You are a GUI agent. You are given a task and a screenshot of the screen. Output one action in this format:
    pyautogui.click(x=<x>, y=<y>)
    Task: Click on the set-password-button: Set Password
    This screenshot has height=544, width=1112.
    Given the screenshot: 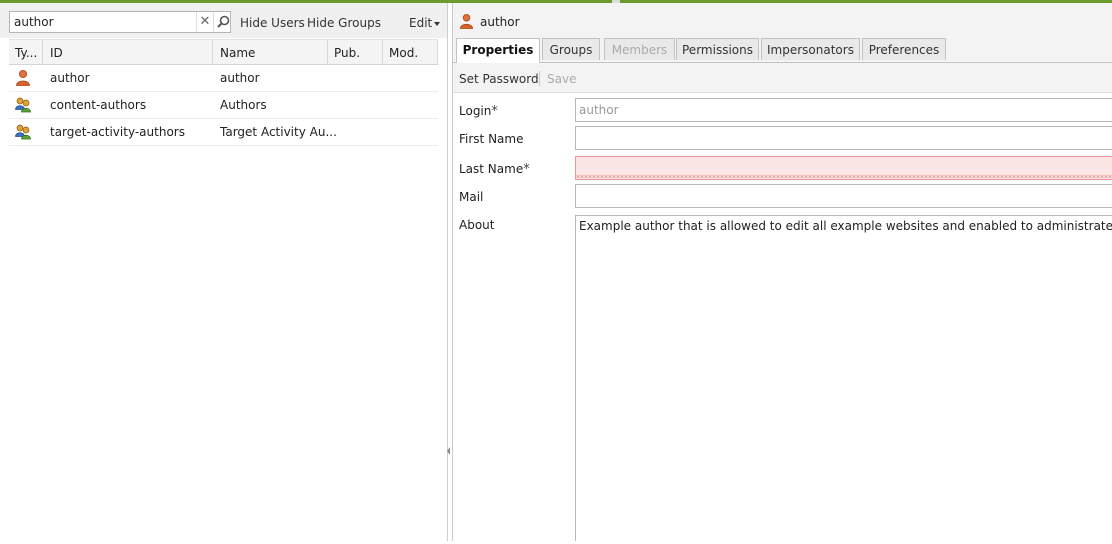 What is the action you would take?
    pyautogui.click(x=499, y=79)
    